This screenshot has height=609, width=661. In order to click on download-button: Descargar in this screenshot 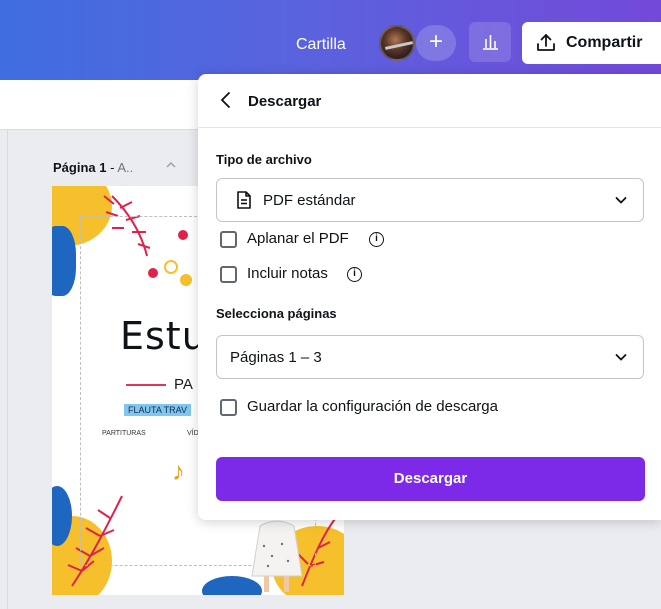, I will do `click(430, 479)`.